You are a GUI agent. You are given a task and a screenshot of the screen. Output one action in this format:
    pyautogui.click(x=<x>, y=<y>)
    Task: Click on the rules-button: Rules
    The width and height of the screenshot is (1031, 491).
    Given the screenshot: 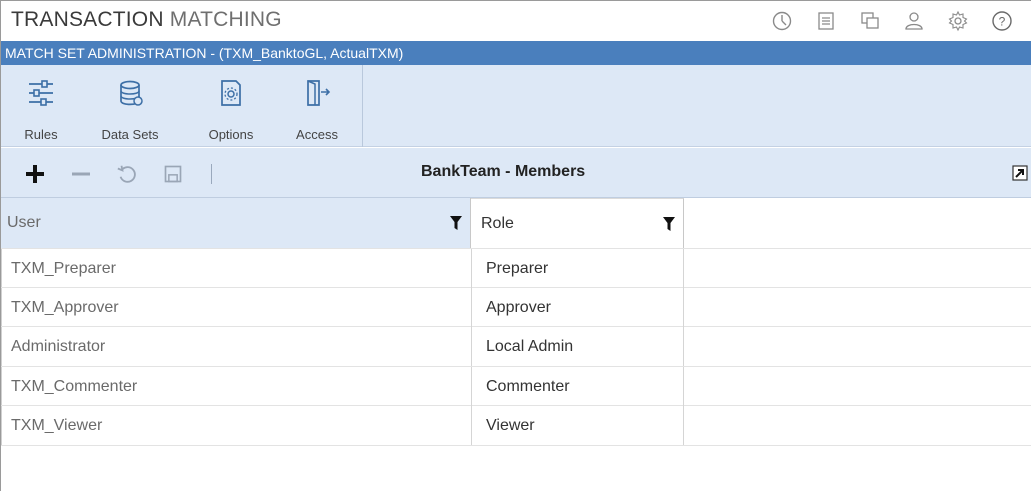 What is the action you would take?
    pyautogui.click(x=41, y=108)
    